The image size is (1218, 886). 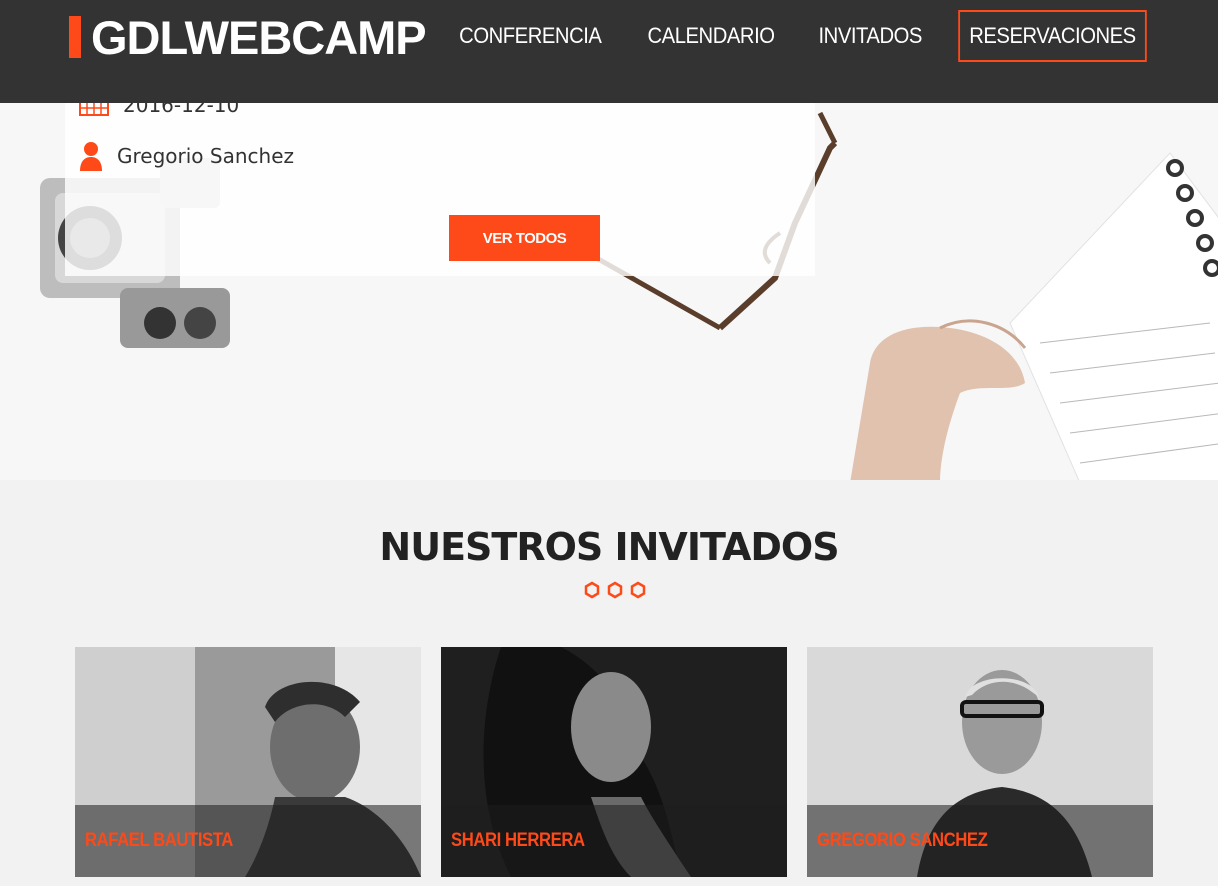 I want to click on ver-todos-button: VER TODOS, so click(x=524, y=238).